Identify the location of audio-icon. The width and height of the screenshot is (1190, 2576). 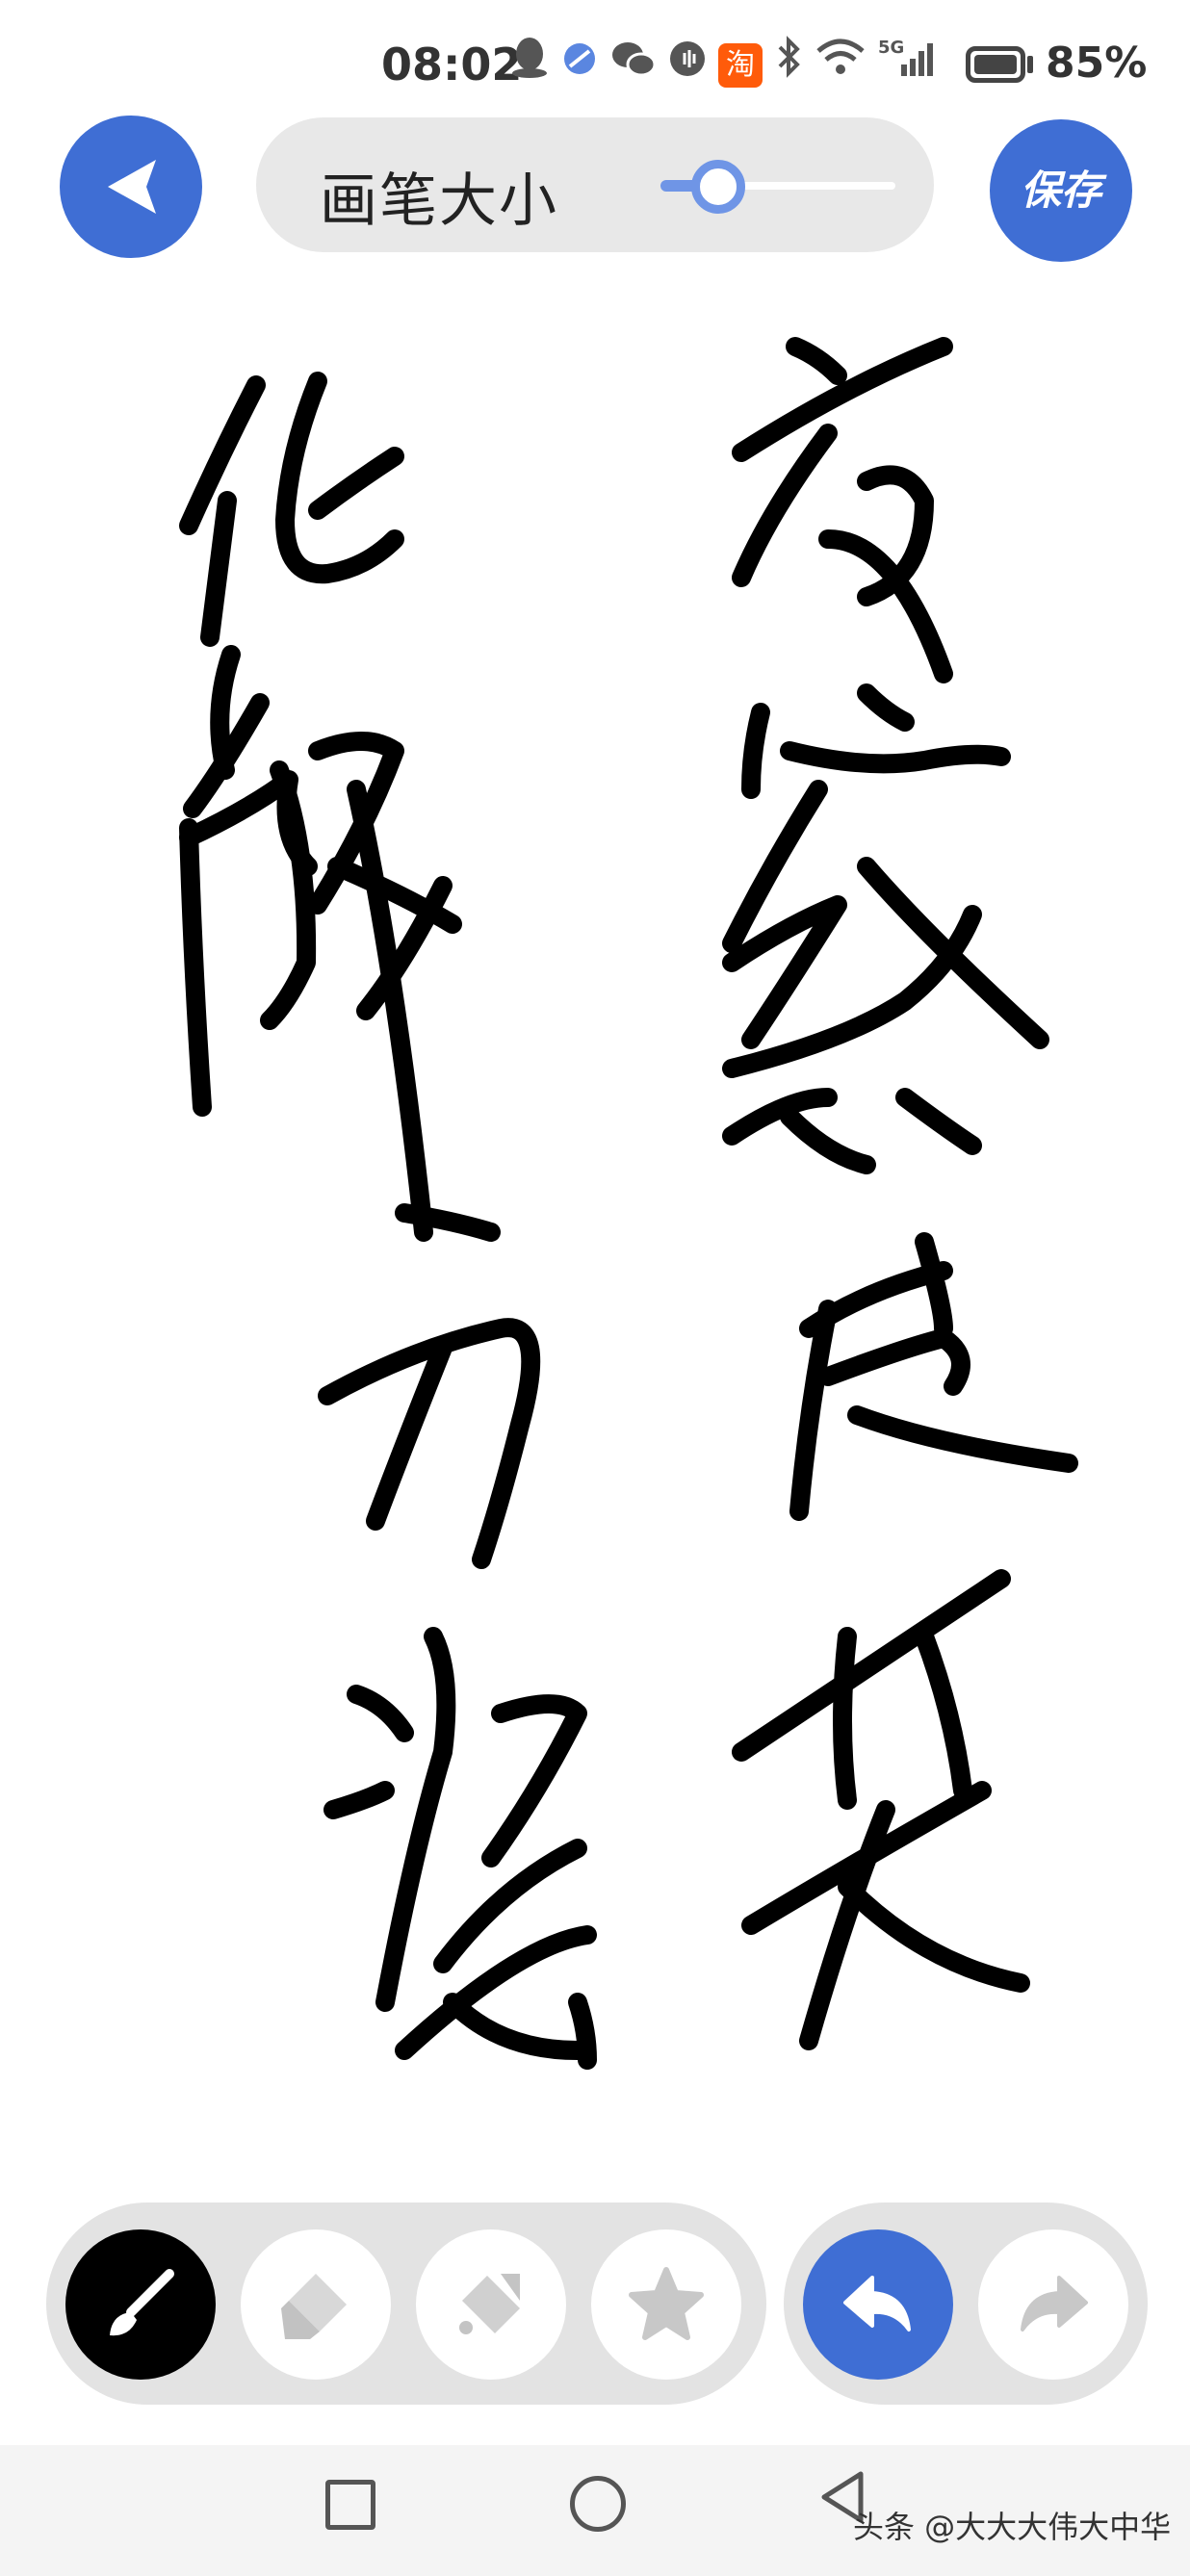
(688, 65).